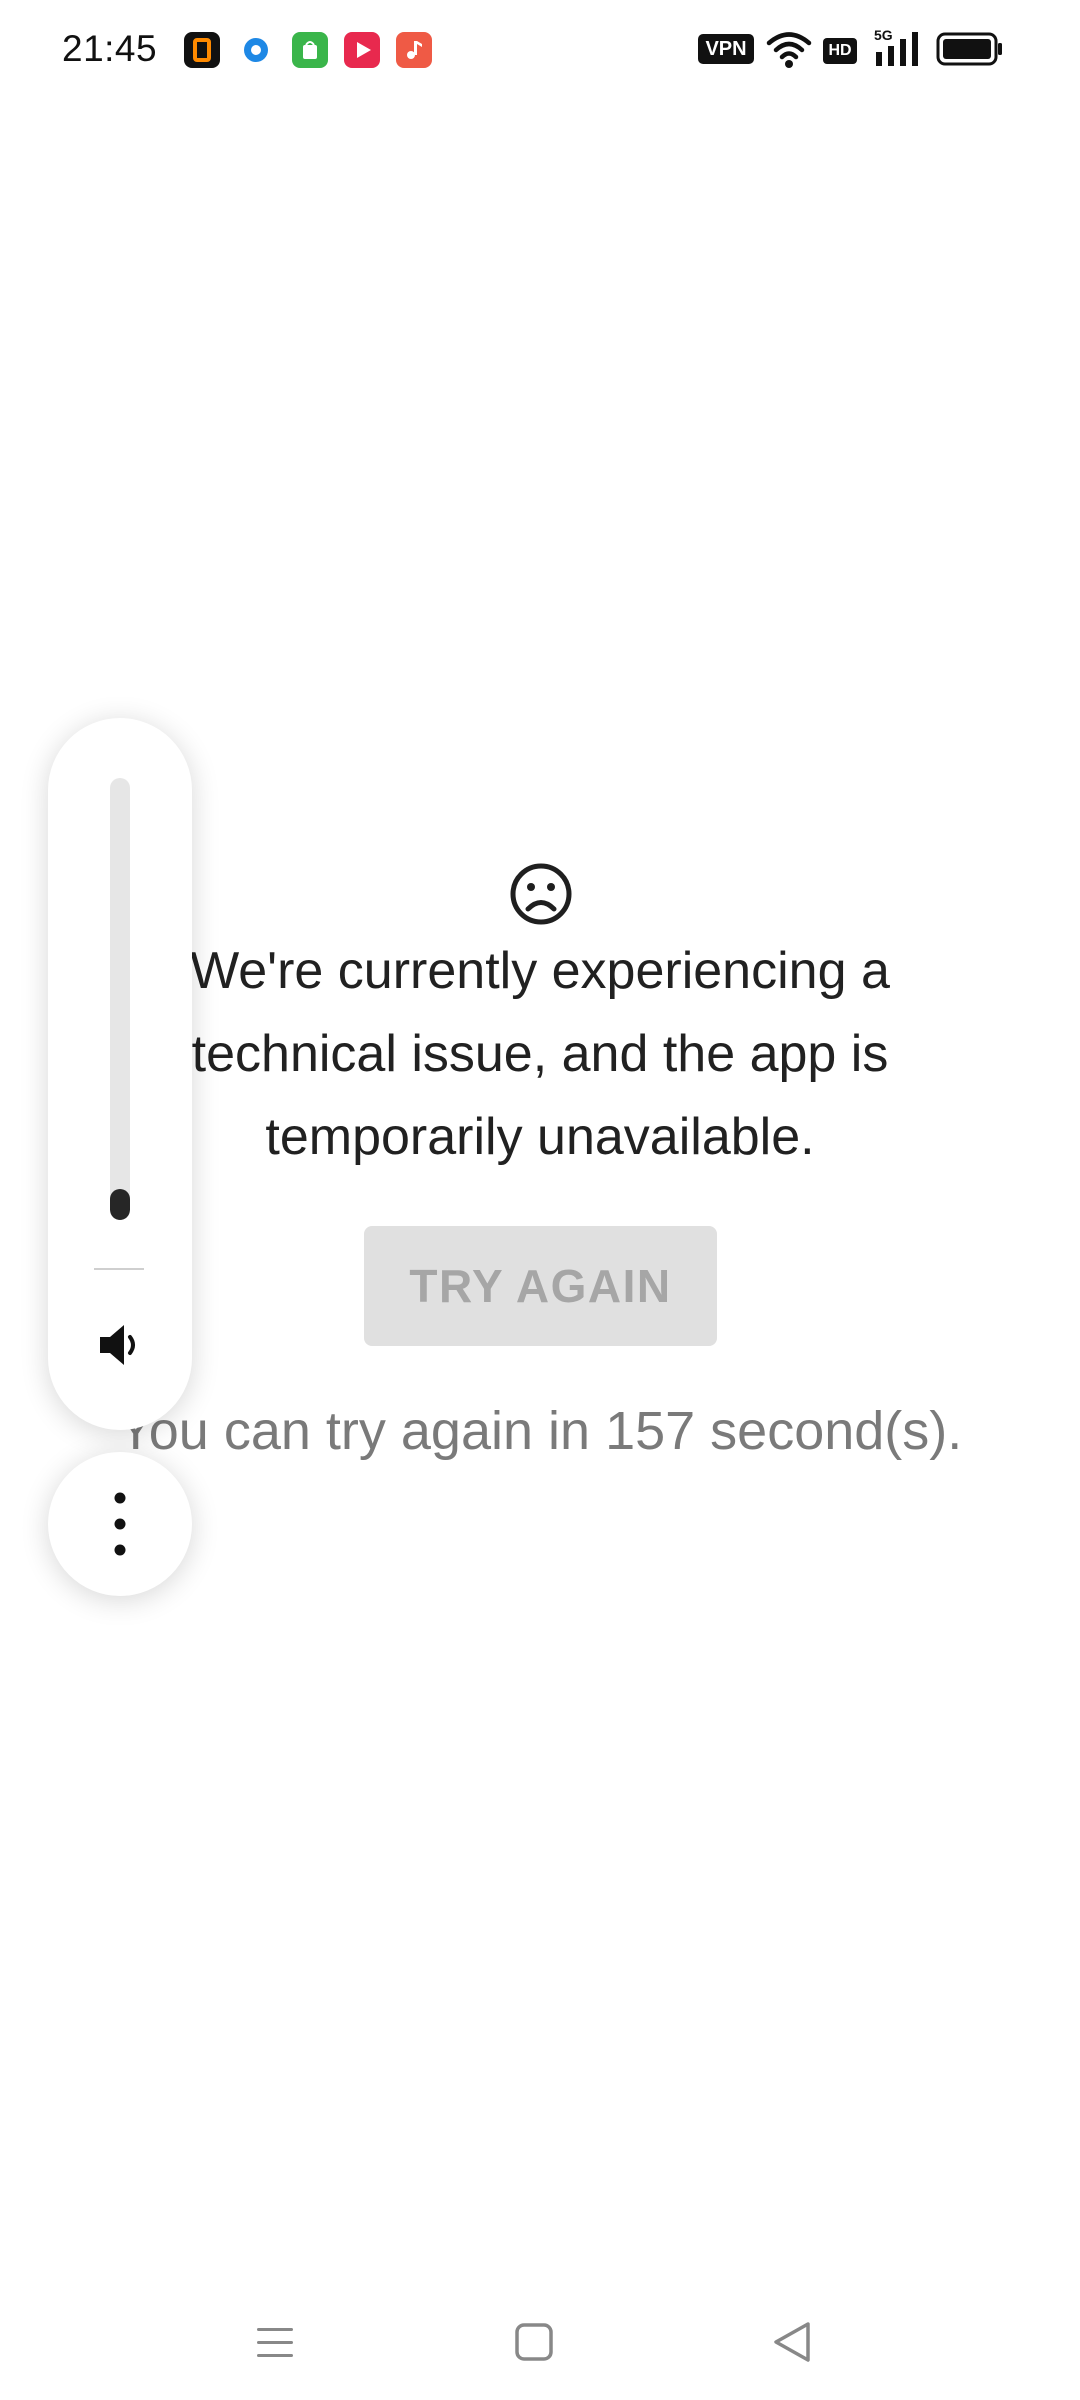 The image size is (1080, 2400). Describe the element at coordinates (414, 50) in the screenshot. I see `red-music-app-icon` at that location.